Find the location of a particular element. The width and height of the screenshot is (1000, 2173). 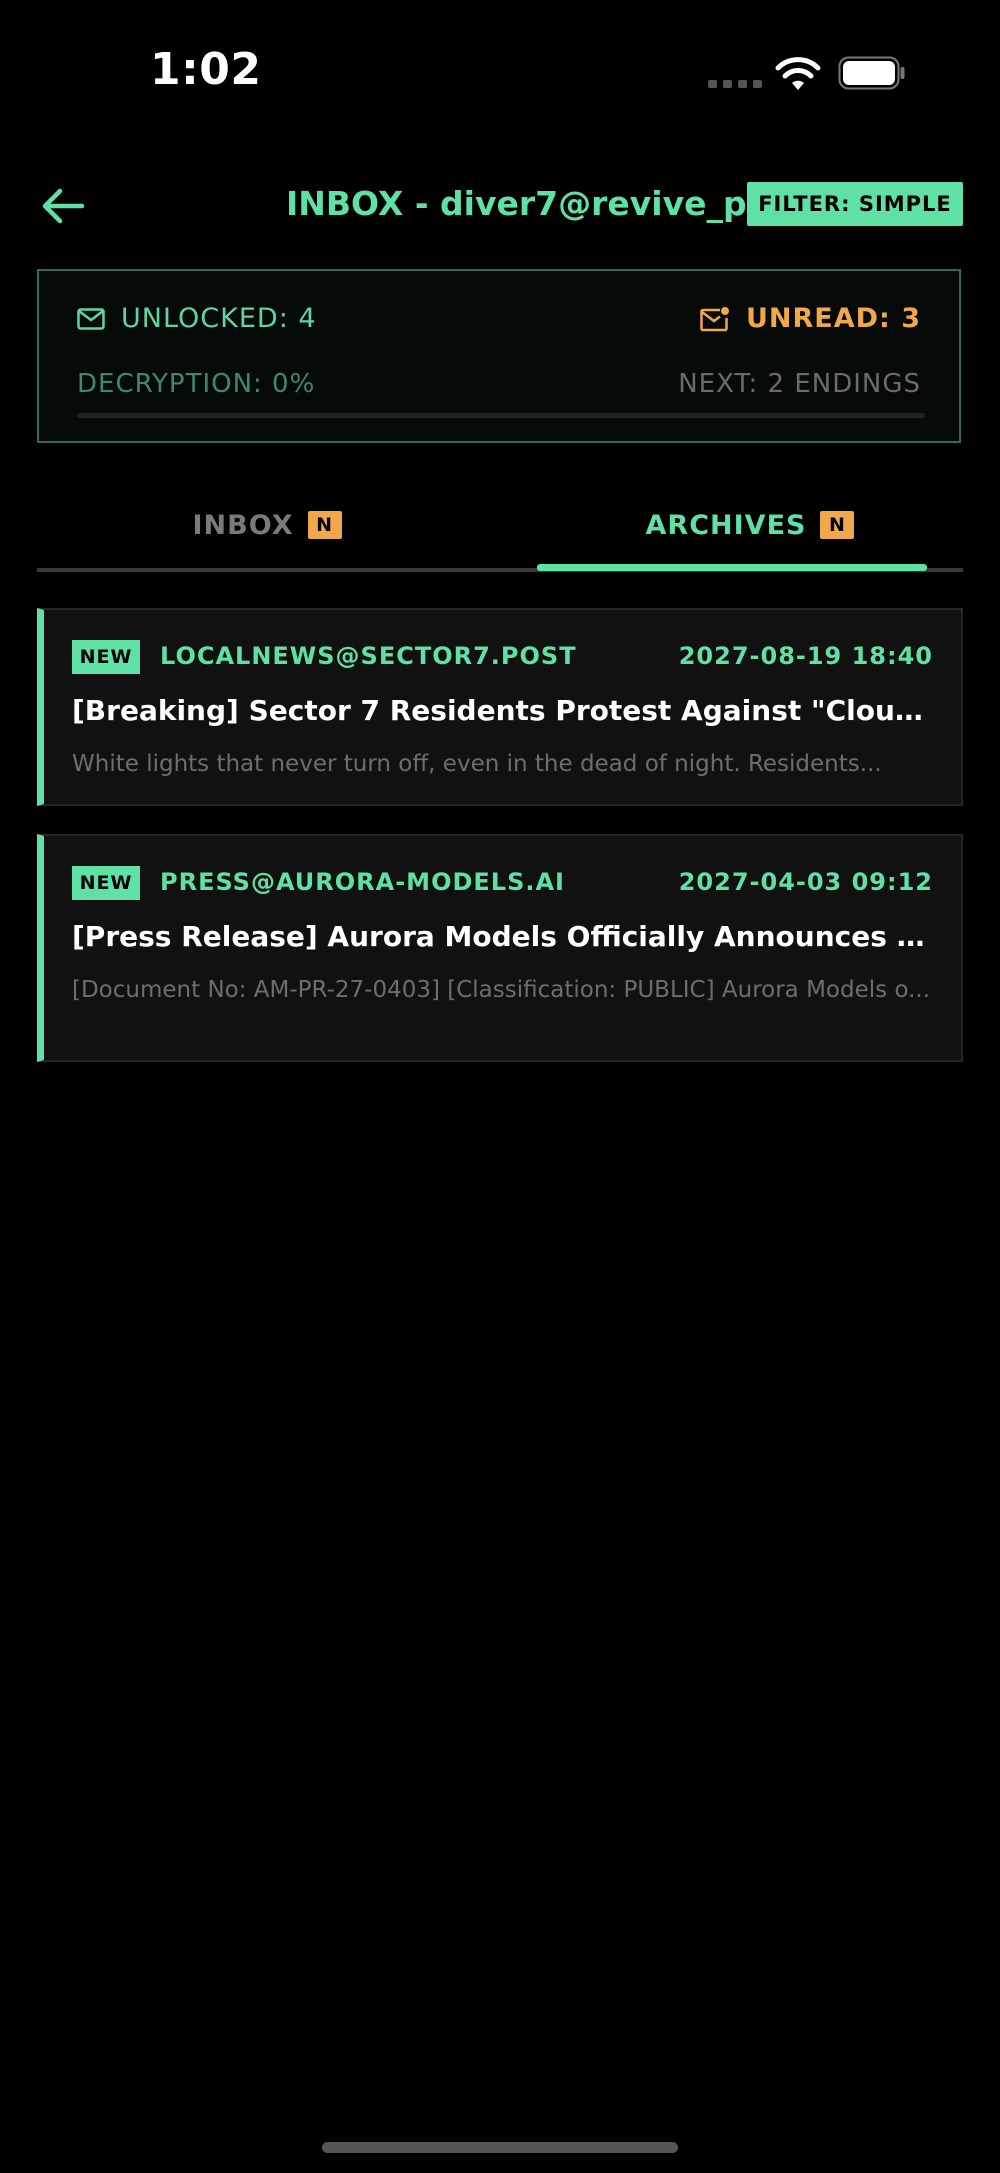

tab-archives-label: ARCHIVES is located at coordinates (726, 525).